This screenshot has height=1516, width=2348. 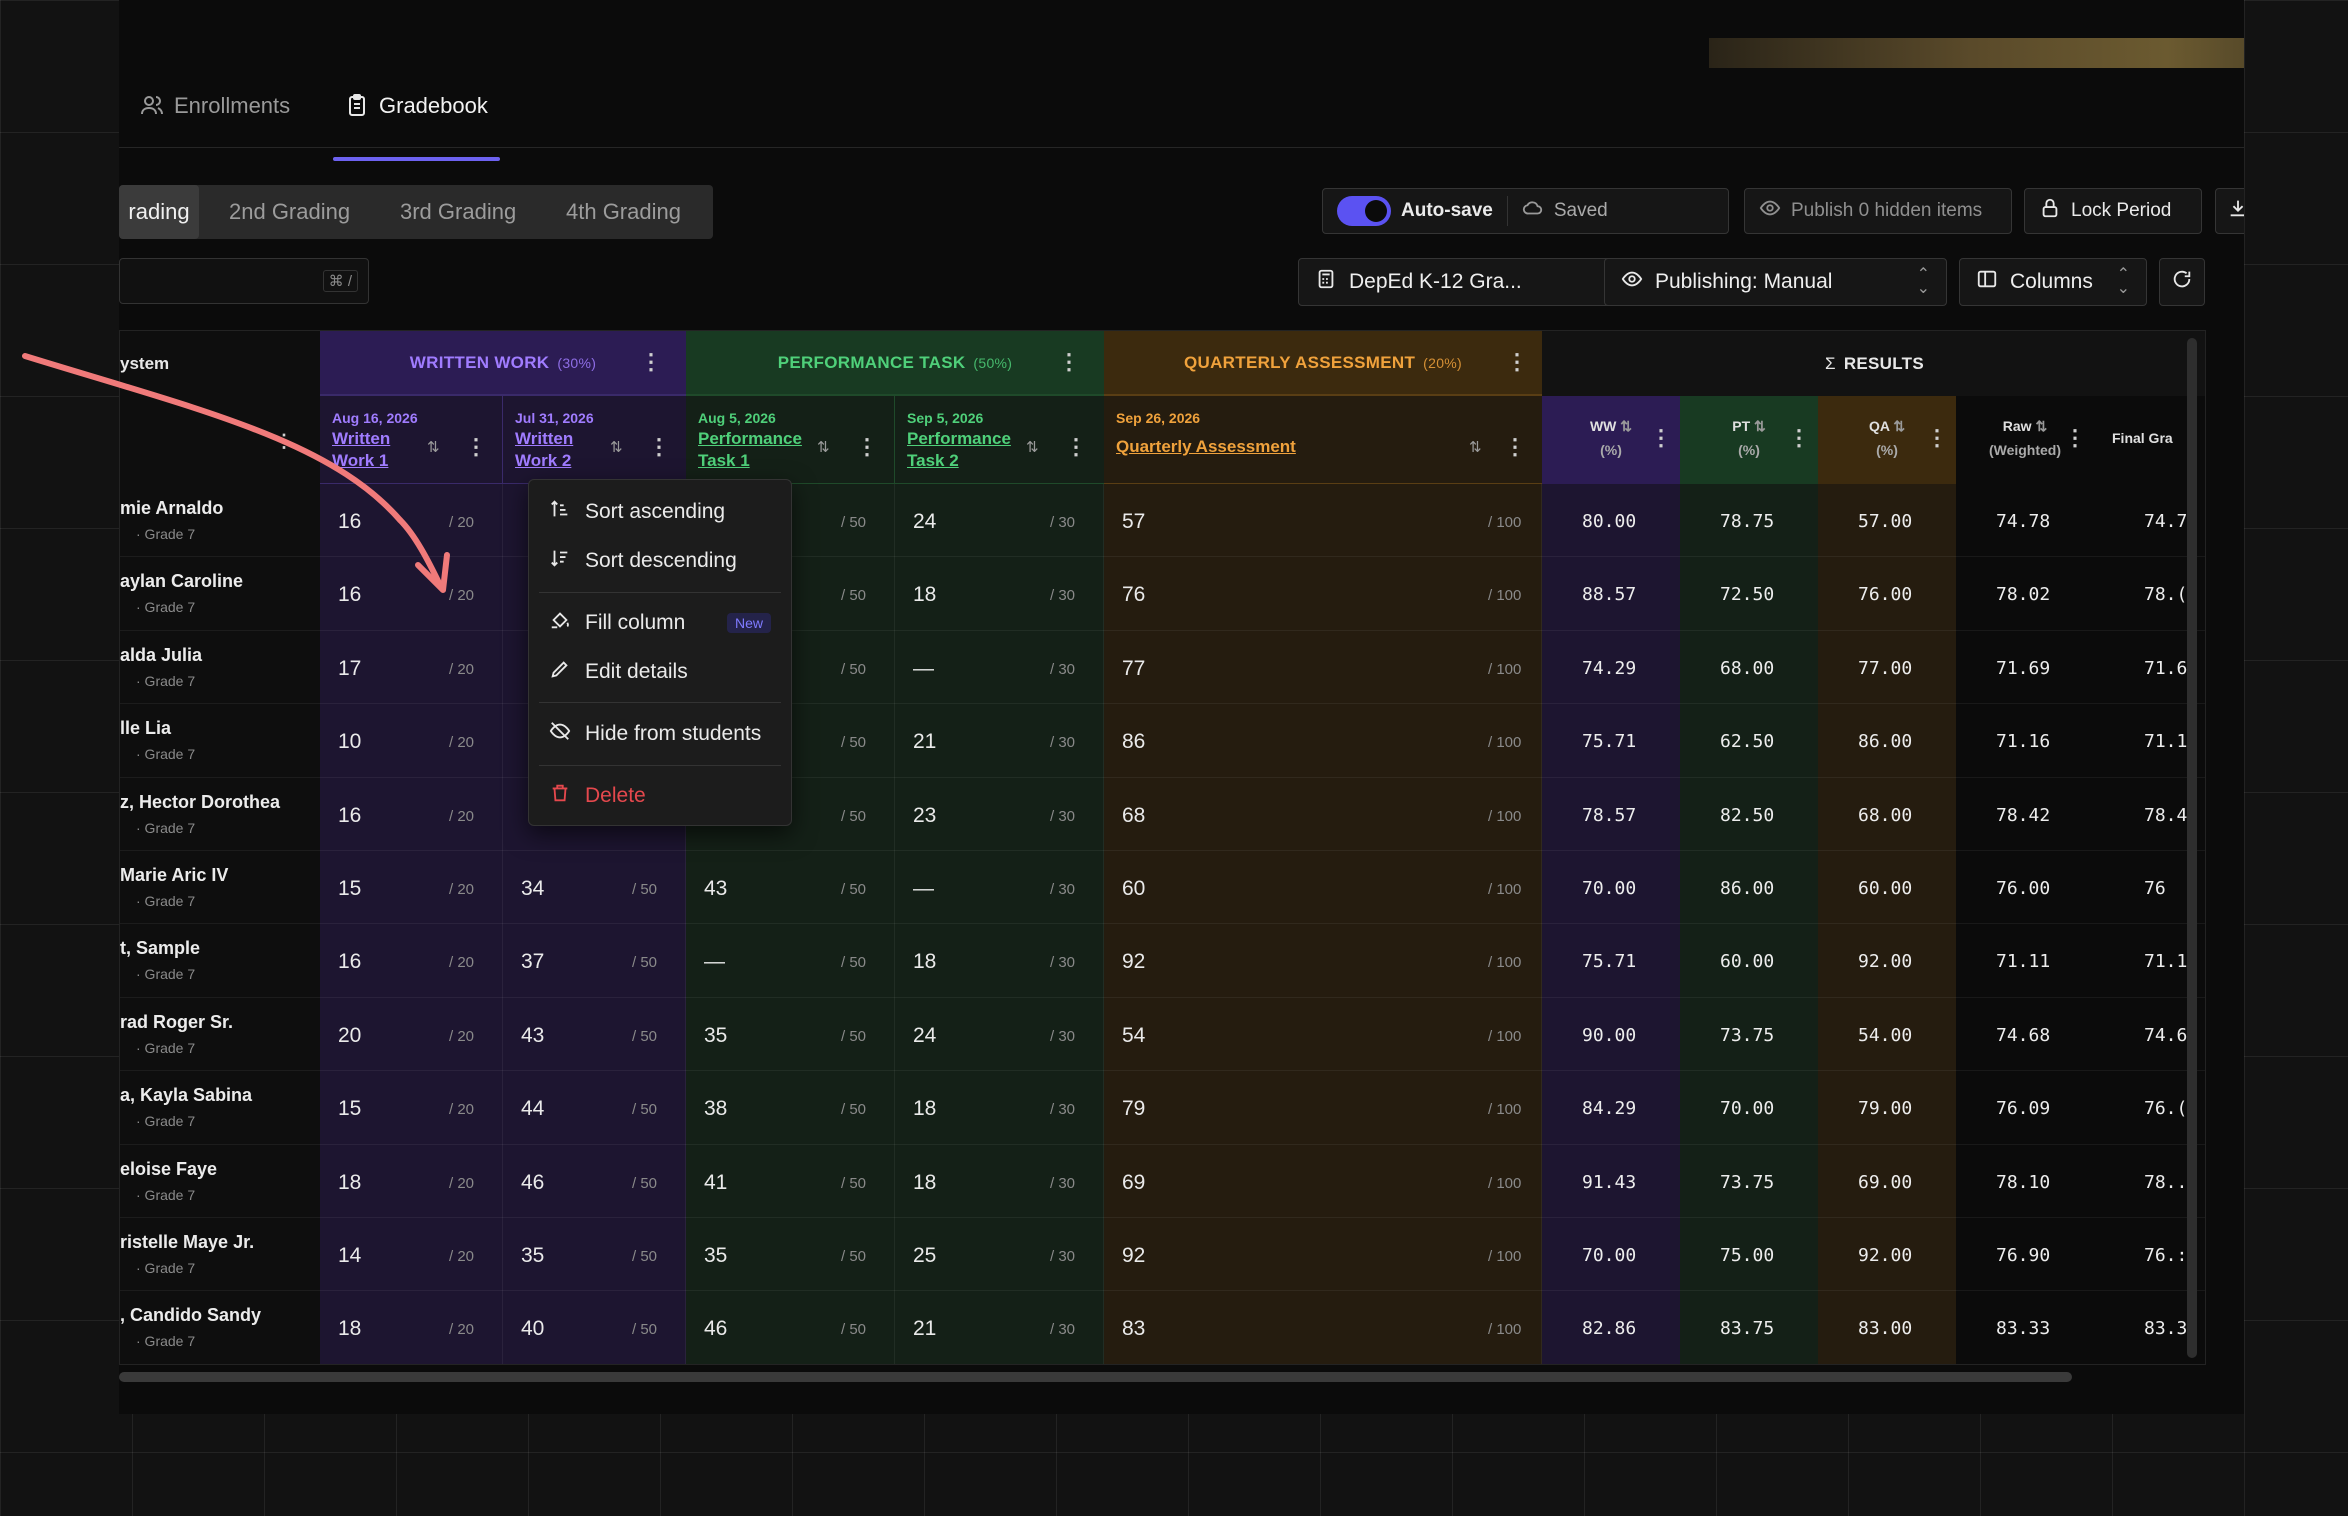 What do you see at coordinates (433, 105) in the screenshot?
I see `tab-label: Gradebook` at bounding box center [433, 105].